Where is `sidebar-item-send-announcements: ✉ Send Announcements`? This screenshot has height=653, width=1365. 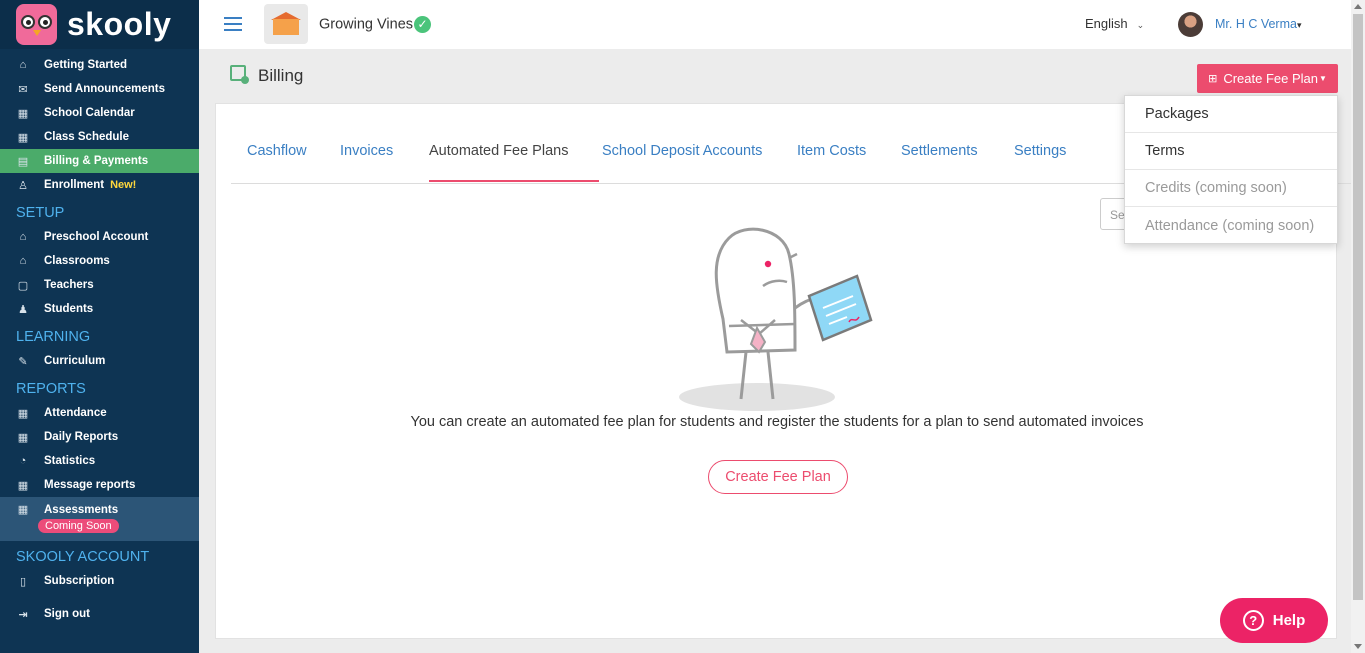 sidebar-item-send-announcements: ✉ Send Announcements is located at coordinates (99, 89).